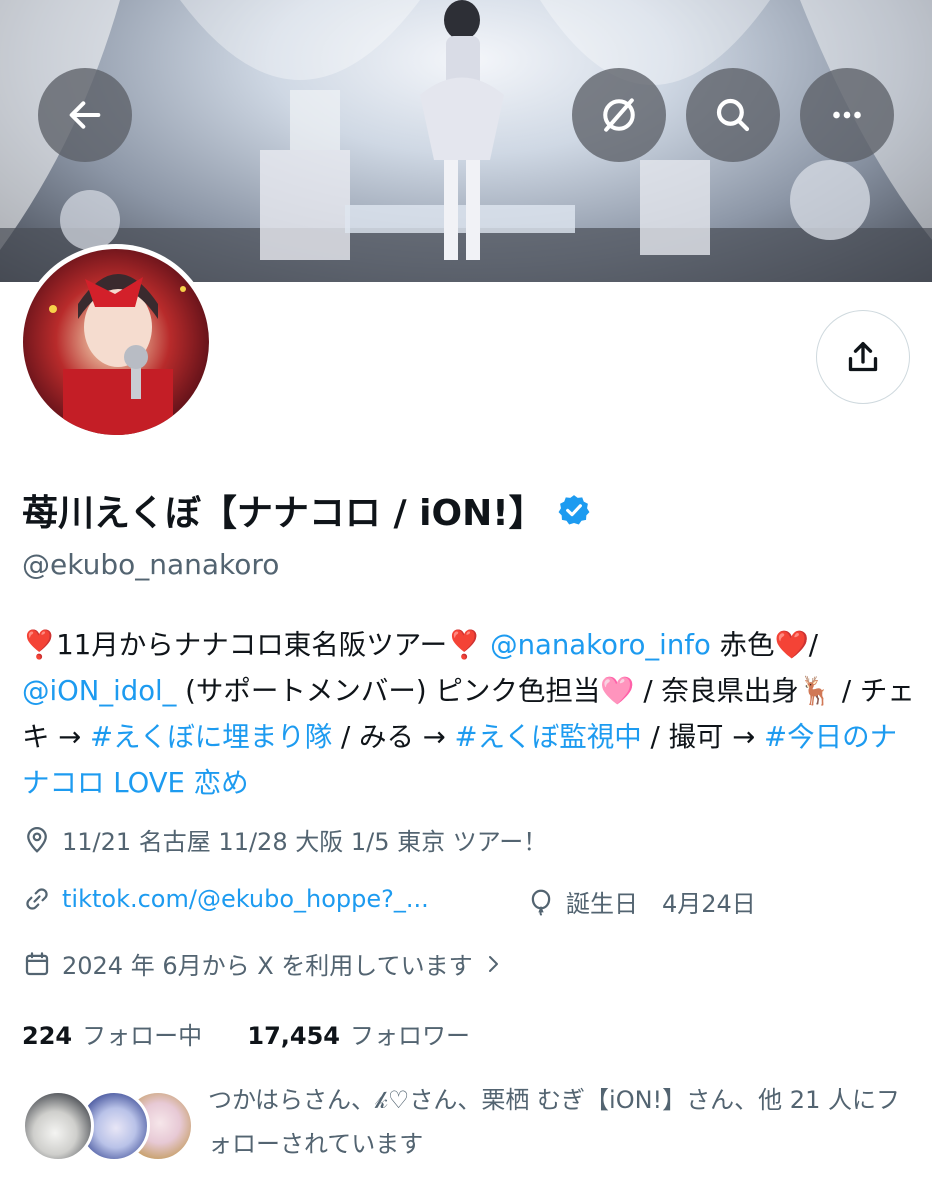 The image size is (932, 1200). I want to click on avatar, so click(116, 342).